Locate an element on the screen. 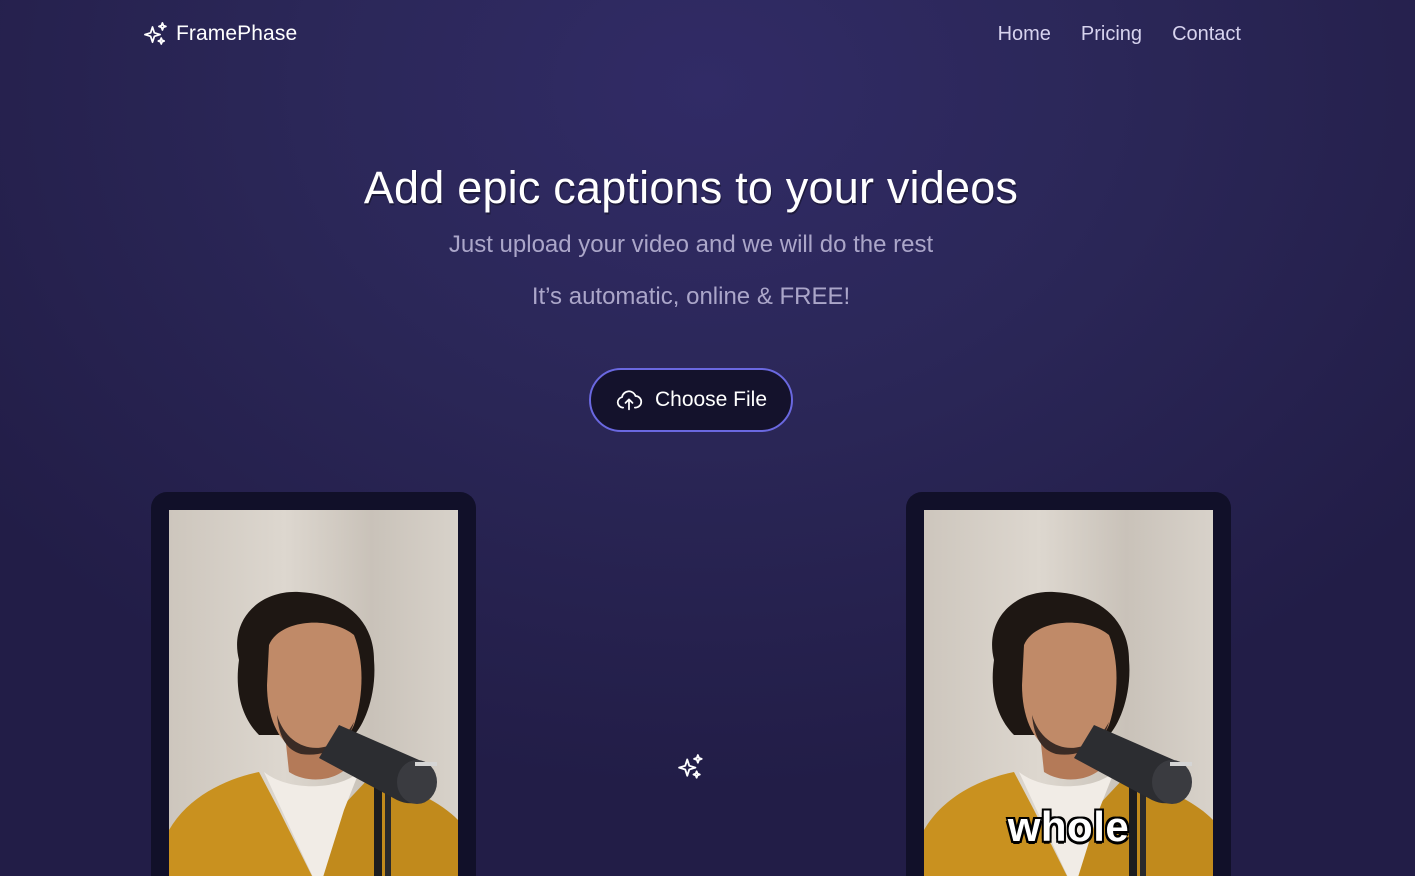 The height and width of the screenshot is (876, 1415). choose-file-label: Choose File is located at coordinates (711, 399).